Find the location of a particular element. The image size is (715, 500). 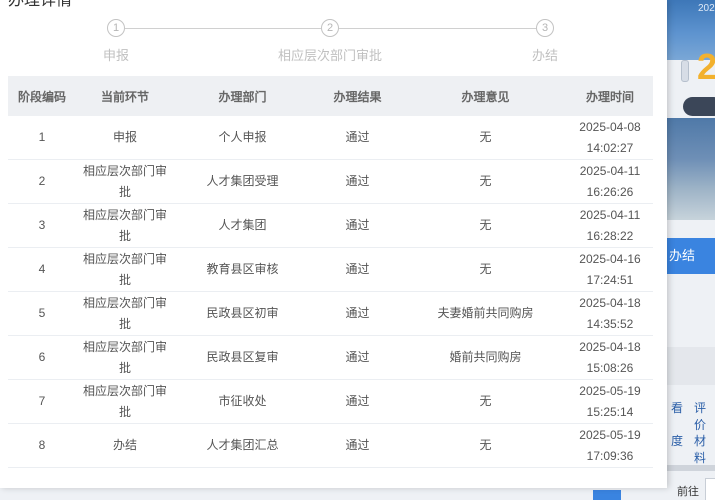

column-header-department: 办理部门 is located at coordinates (242, 96).